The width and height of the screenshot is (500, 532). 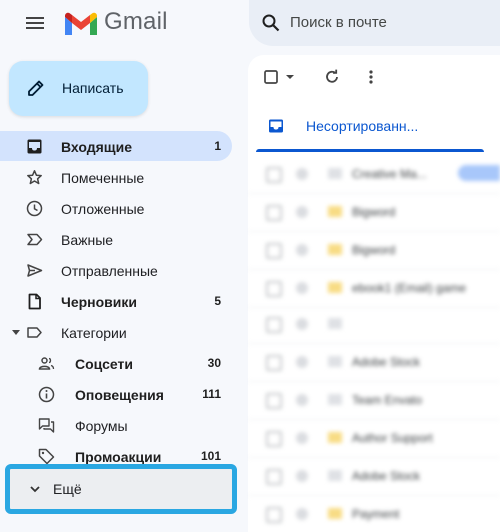 What do you see at coordinates (103, 209) in the screenshot?
I see `sidebar-item-label: Отложенные` at bounding box center [103, 209].